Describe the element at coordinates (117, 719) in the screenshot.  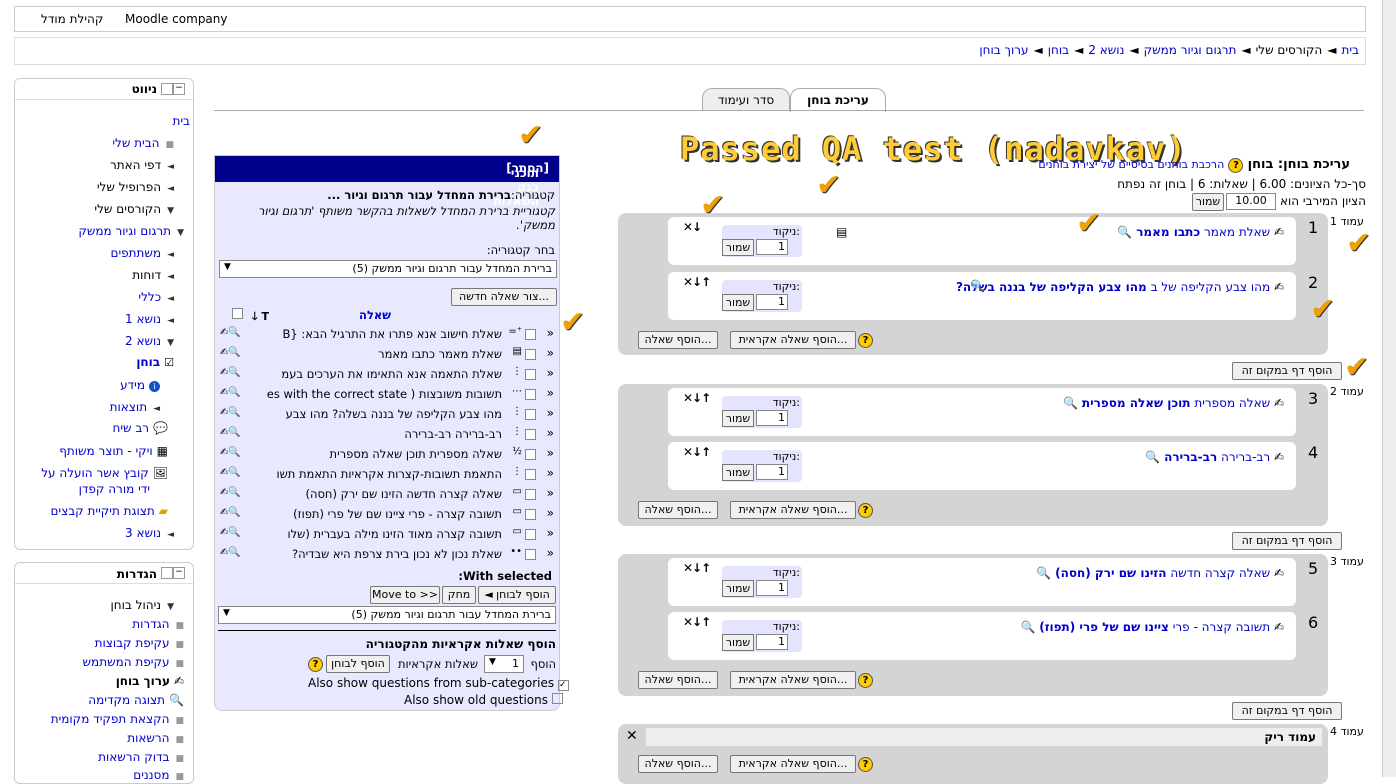
I see `settings-local-roles: ■הקצאת תפקיד מקומית` at that location.